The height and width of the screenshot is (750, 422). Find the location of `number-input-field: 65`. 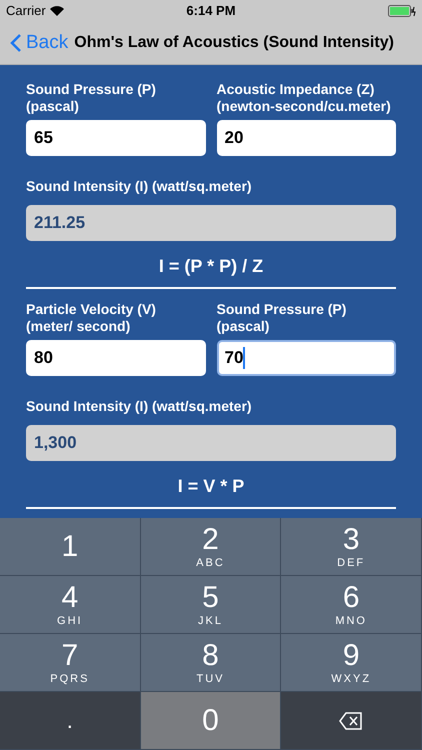

number-input-field: 65 is located at coordinates (116, 138).